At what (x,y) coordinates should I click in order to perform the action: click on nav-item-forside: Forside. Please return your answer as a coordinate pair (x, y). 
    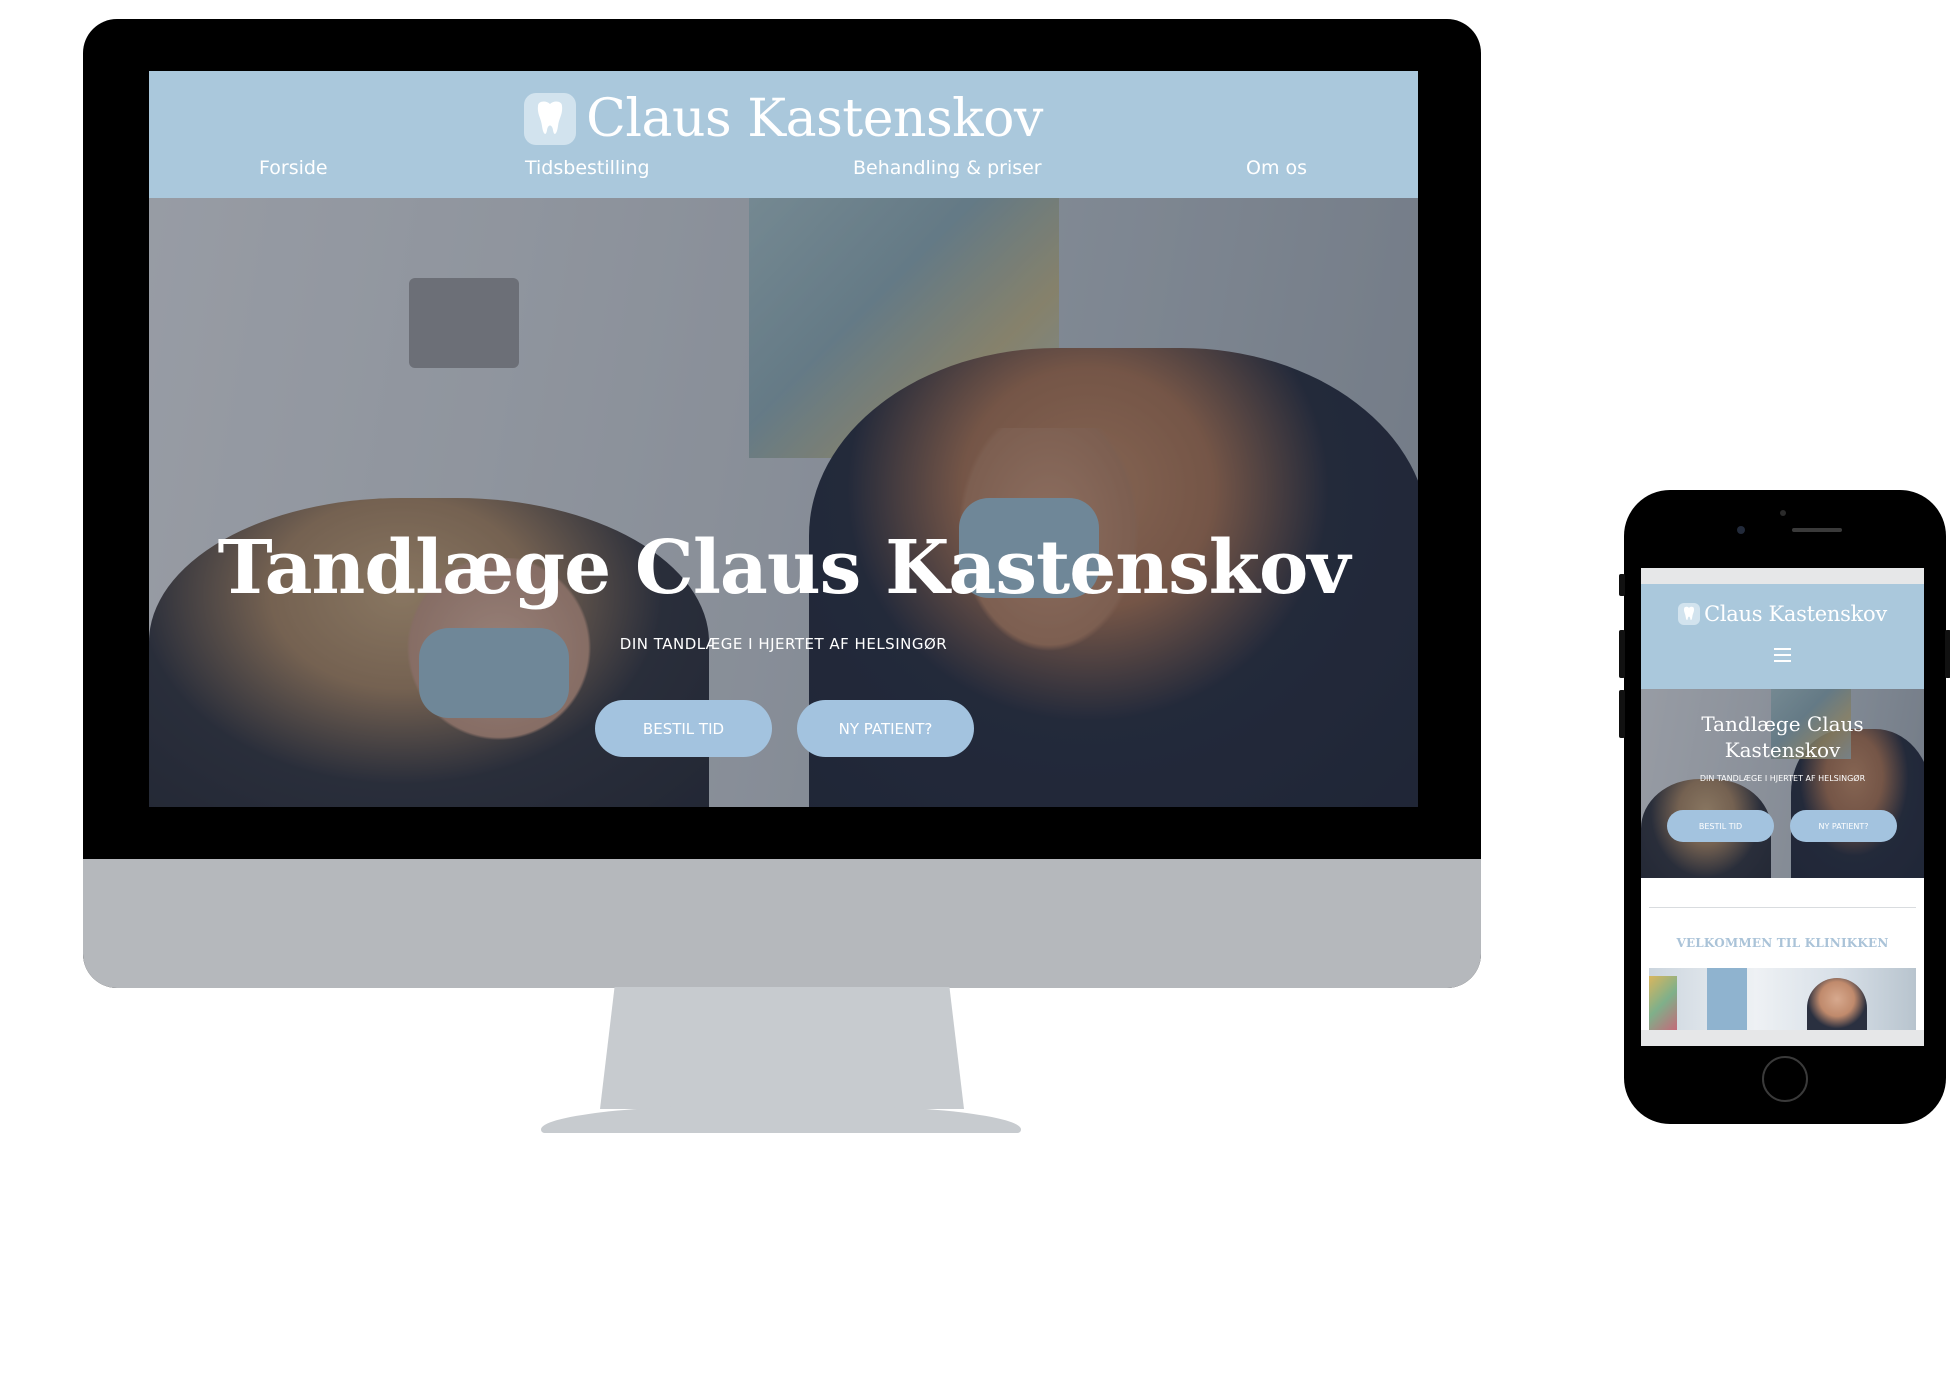
    Looking at the image, I should click on (293, 168).